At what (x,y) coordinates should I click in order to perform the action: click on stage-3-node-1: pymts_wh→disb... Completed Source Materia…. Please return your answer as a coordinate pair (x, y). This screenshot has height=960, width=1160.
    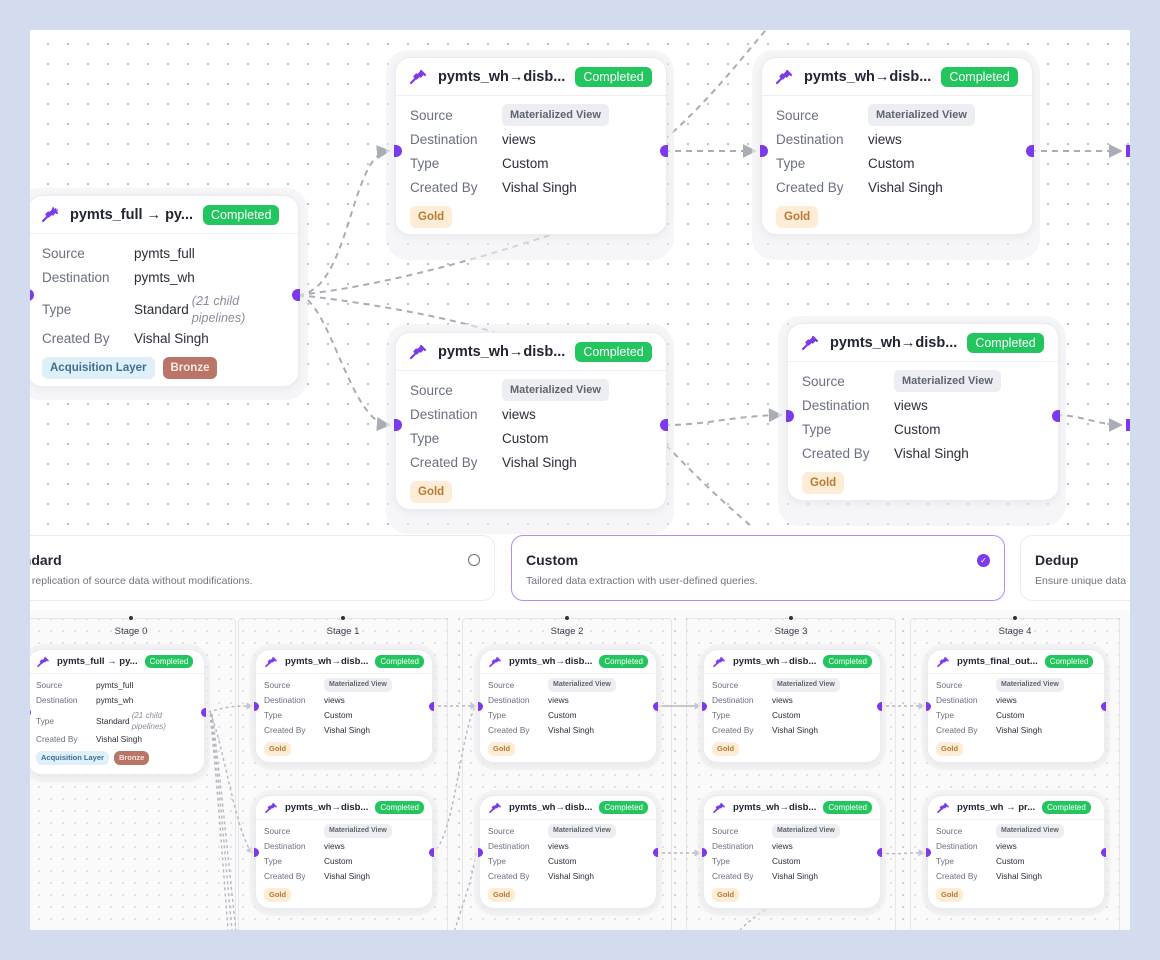
    Looking at the image, I should click on (792, 852).